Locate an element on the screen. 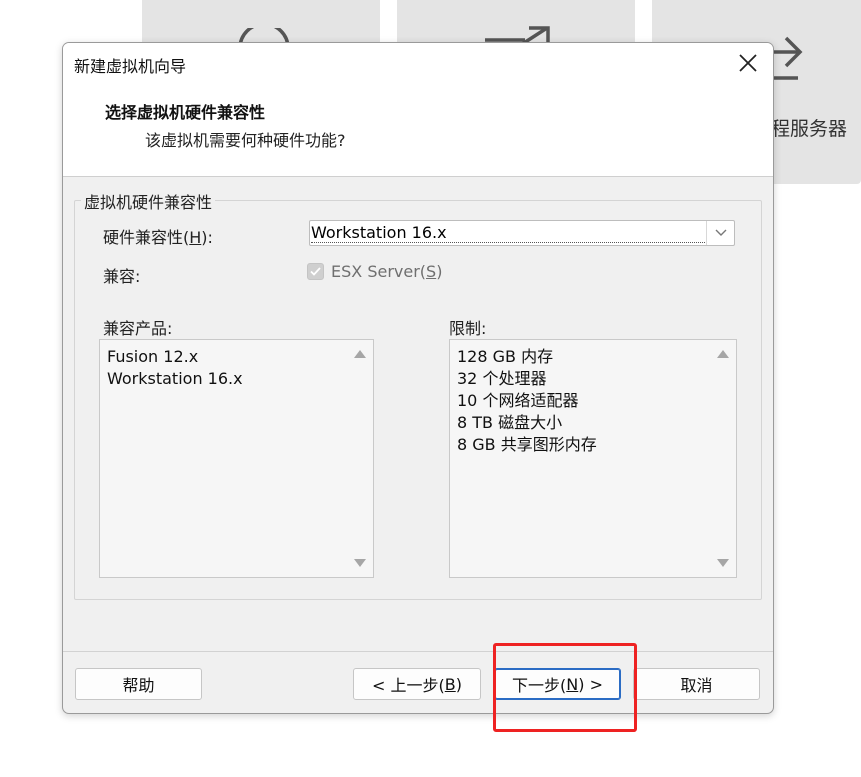 This screenshot has height=777, width=861. close-icon is located at coordinates (748, 63).